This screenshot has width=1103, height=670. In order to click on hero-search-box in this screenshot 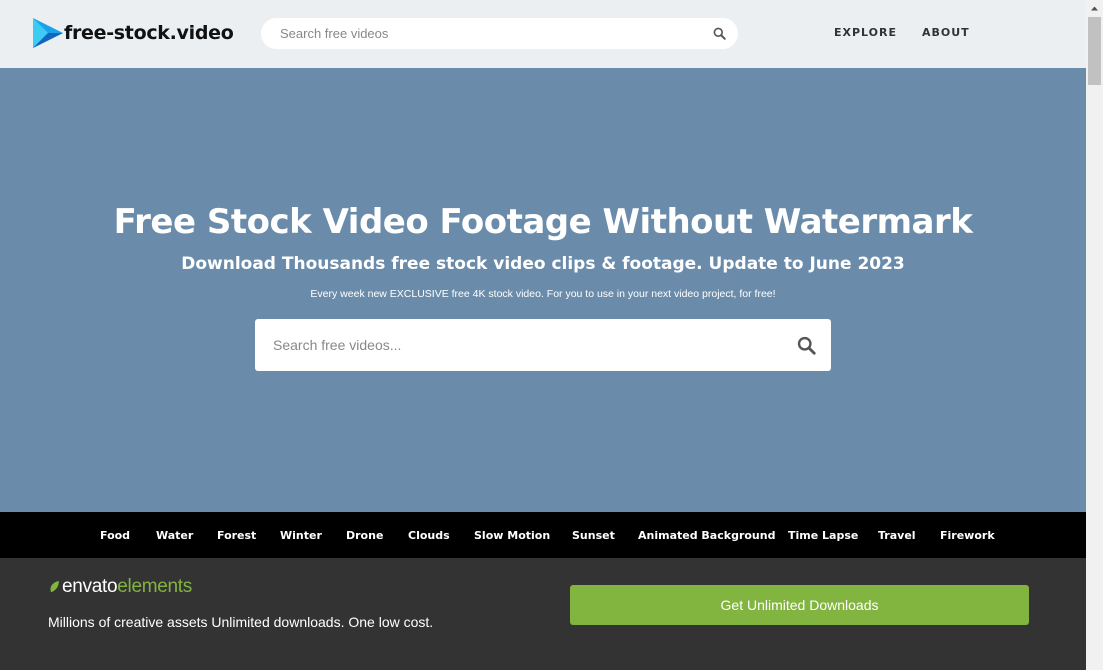, I will do `click(543, 345)`.